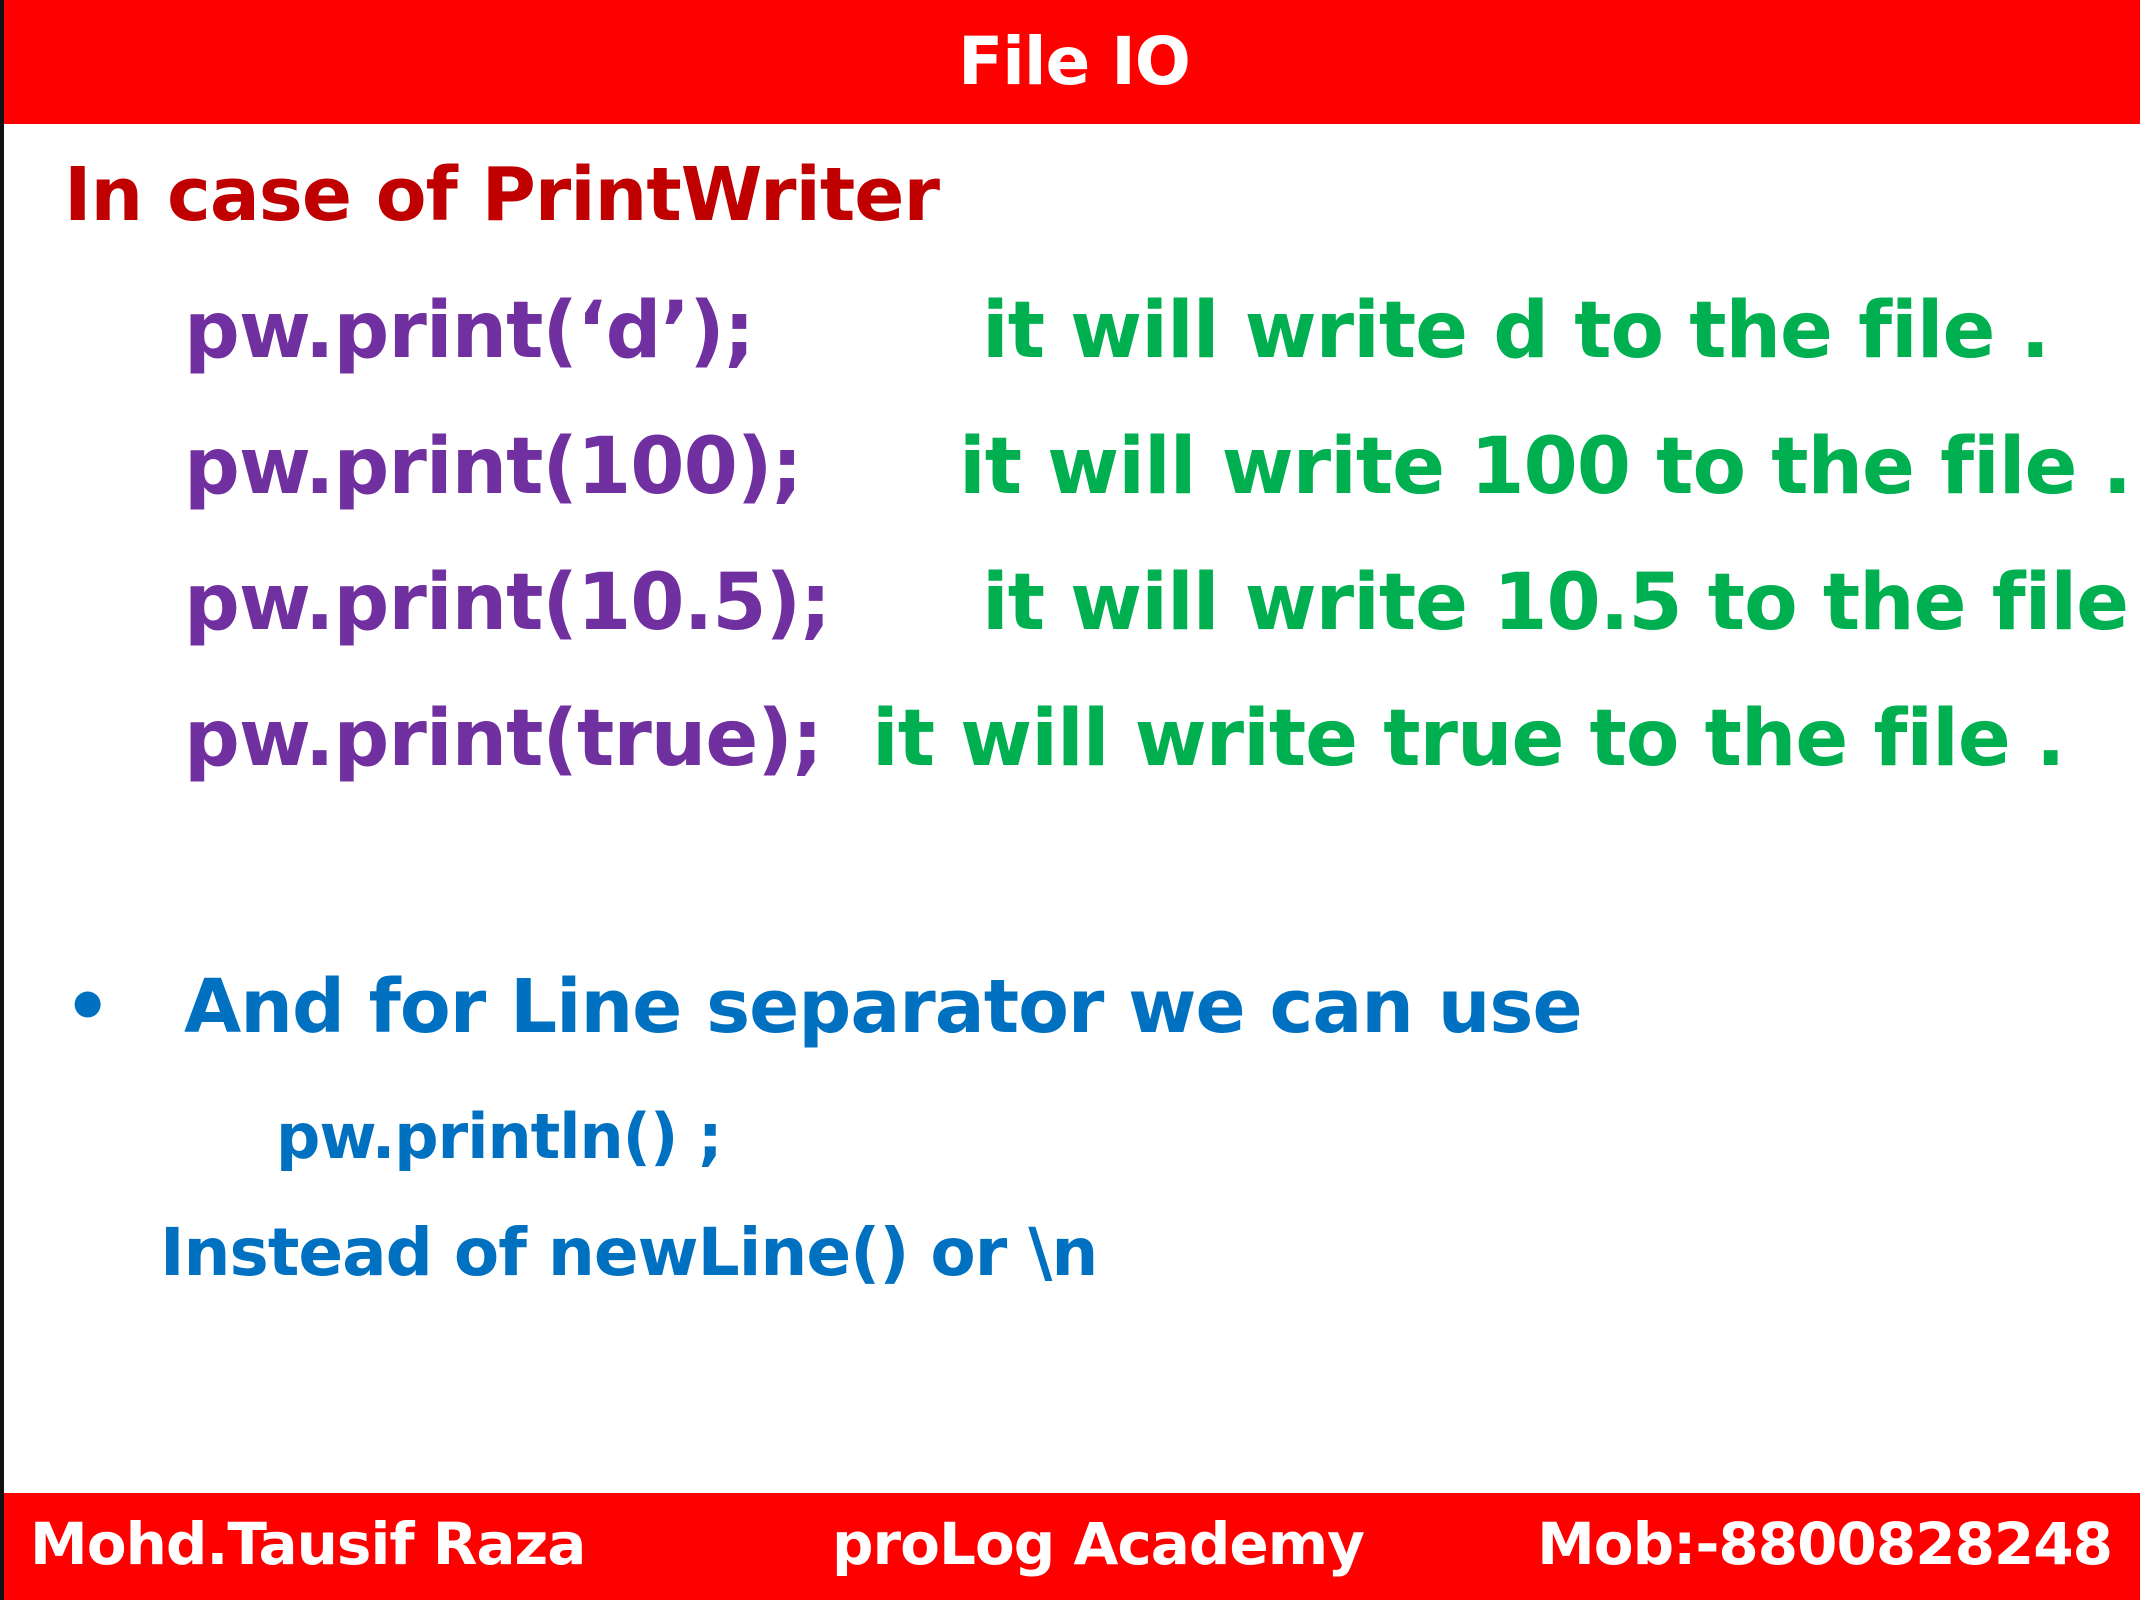 The image size is (2140, 1600). Describe the element at coordinates (1825, 1544) in the screenshot. I see `footer-phone: Mob:-8800828248` at that location.